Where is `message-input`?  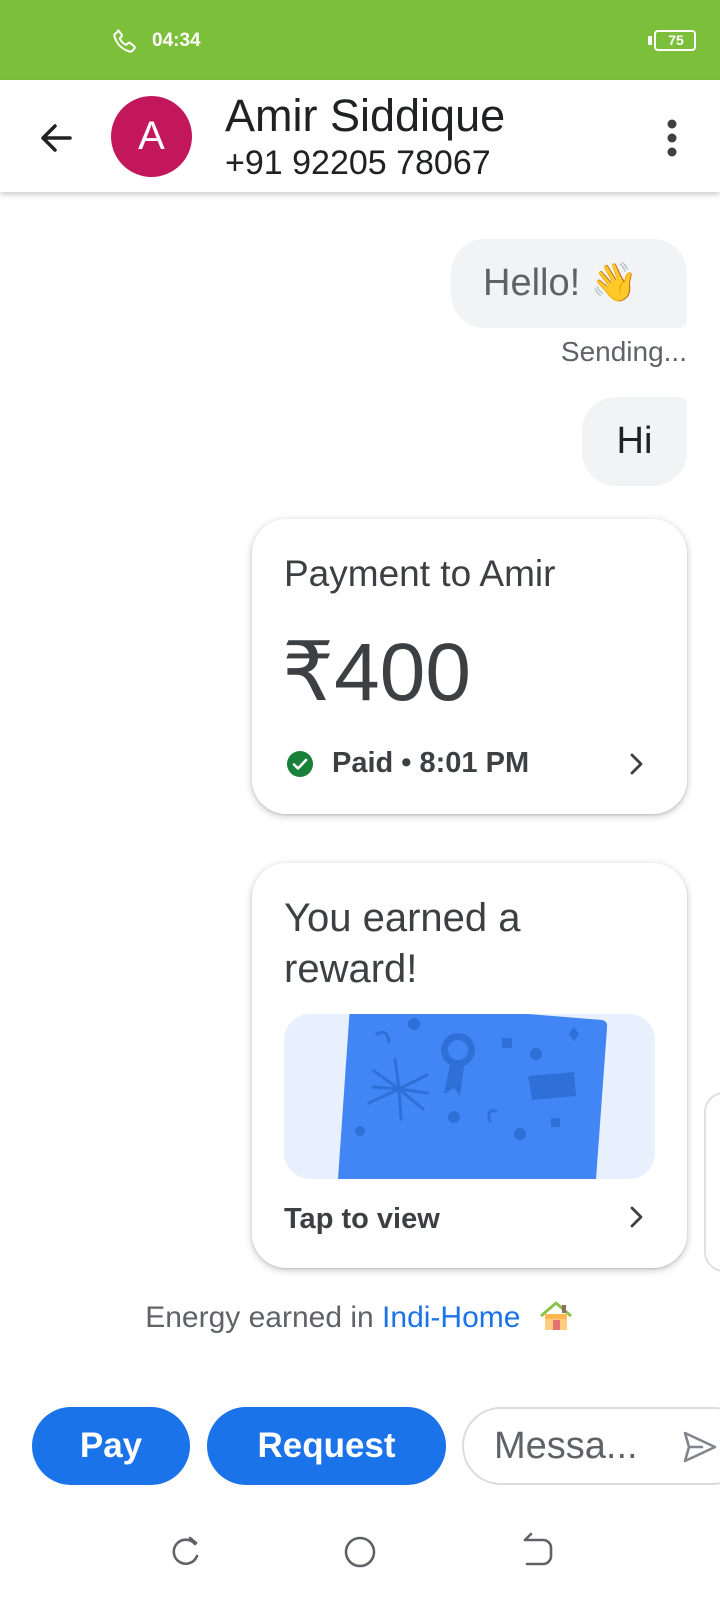 message-input is located at coordinates (579, 1446).